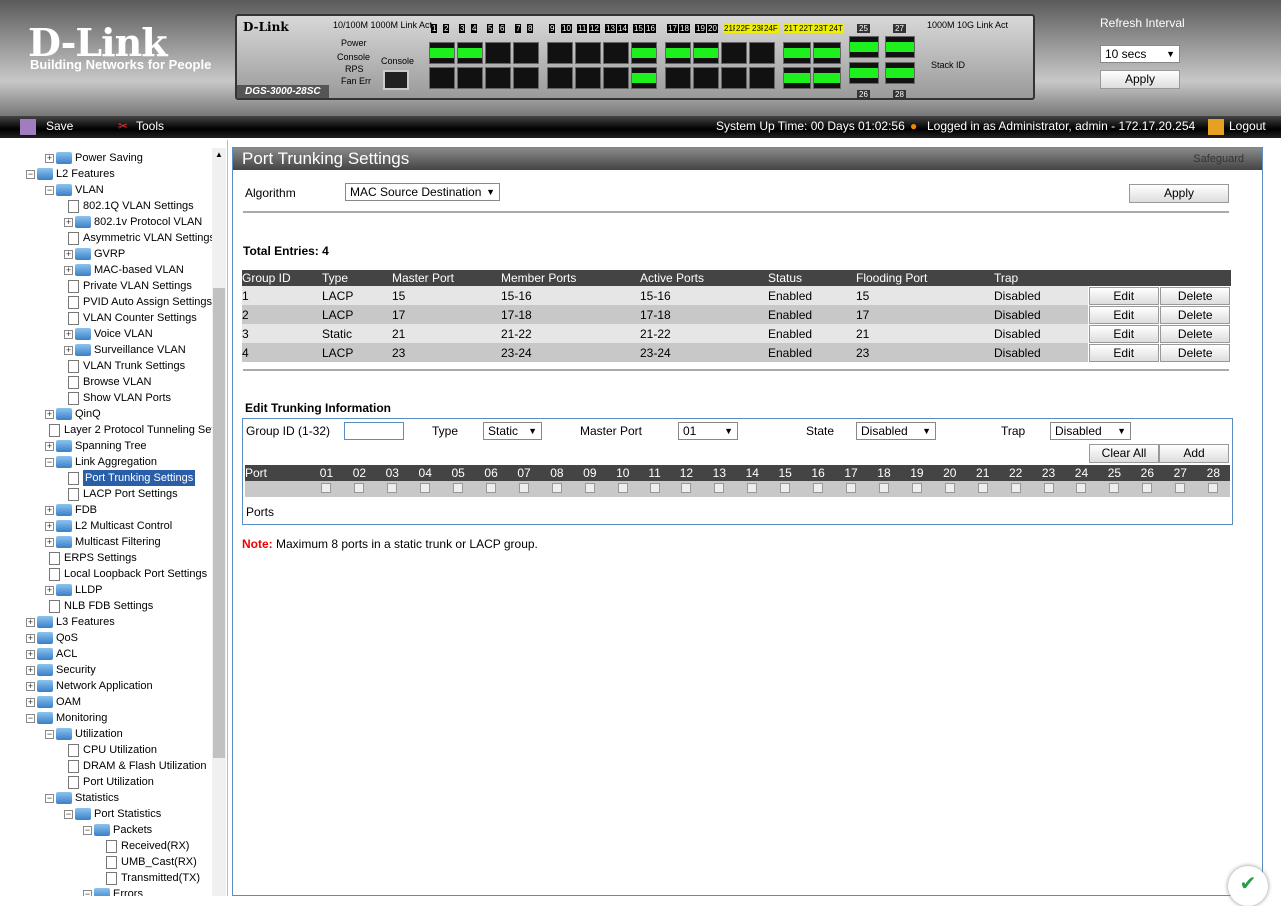 The height and width of the screenshot is (906, 1281). I want to click on port-23F, so click(762, 53).